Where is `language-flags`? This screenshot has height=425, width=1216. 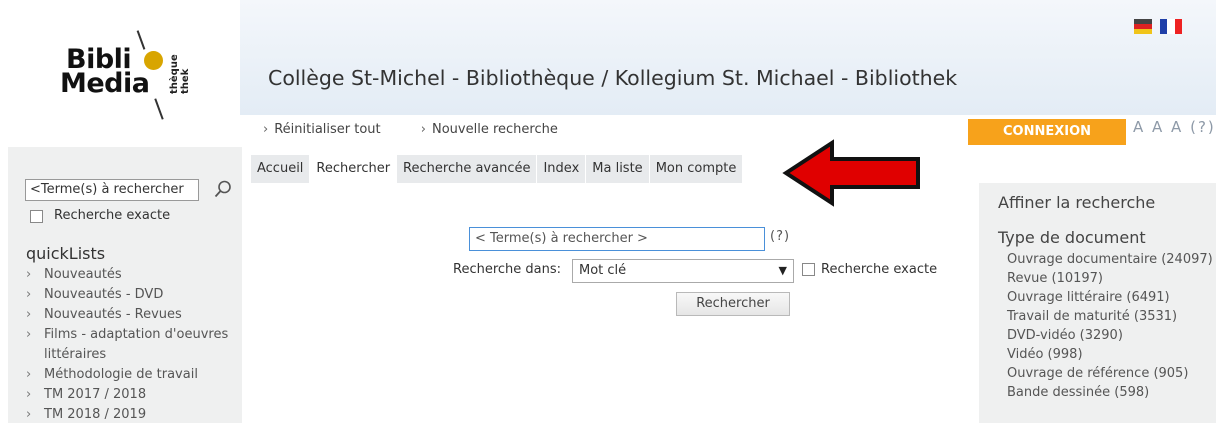 language-flags is located at coordinates (1164, 28).